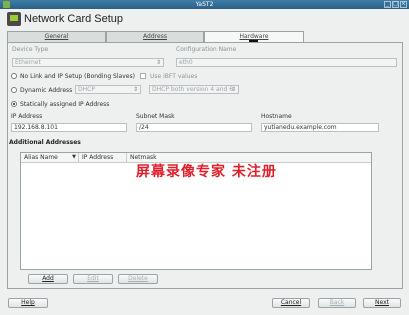  I want to click on window-title: YaST2, so click(204, 4).